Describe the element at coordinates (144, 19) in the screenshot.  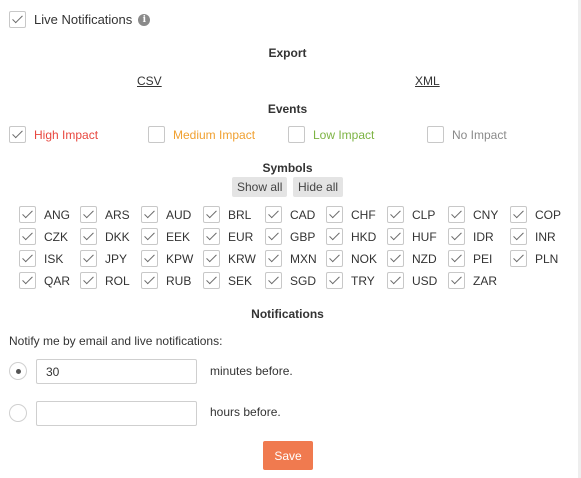
I see `info-icon: i` at that location.